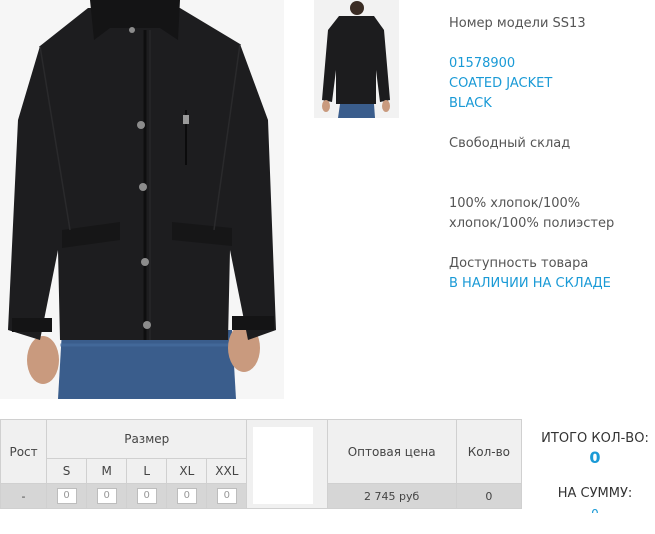  What do you see at coordinates (24, 451) in the screenshot?
I see `height-column-header: Рост` at bounding box center [24, 451].